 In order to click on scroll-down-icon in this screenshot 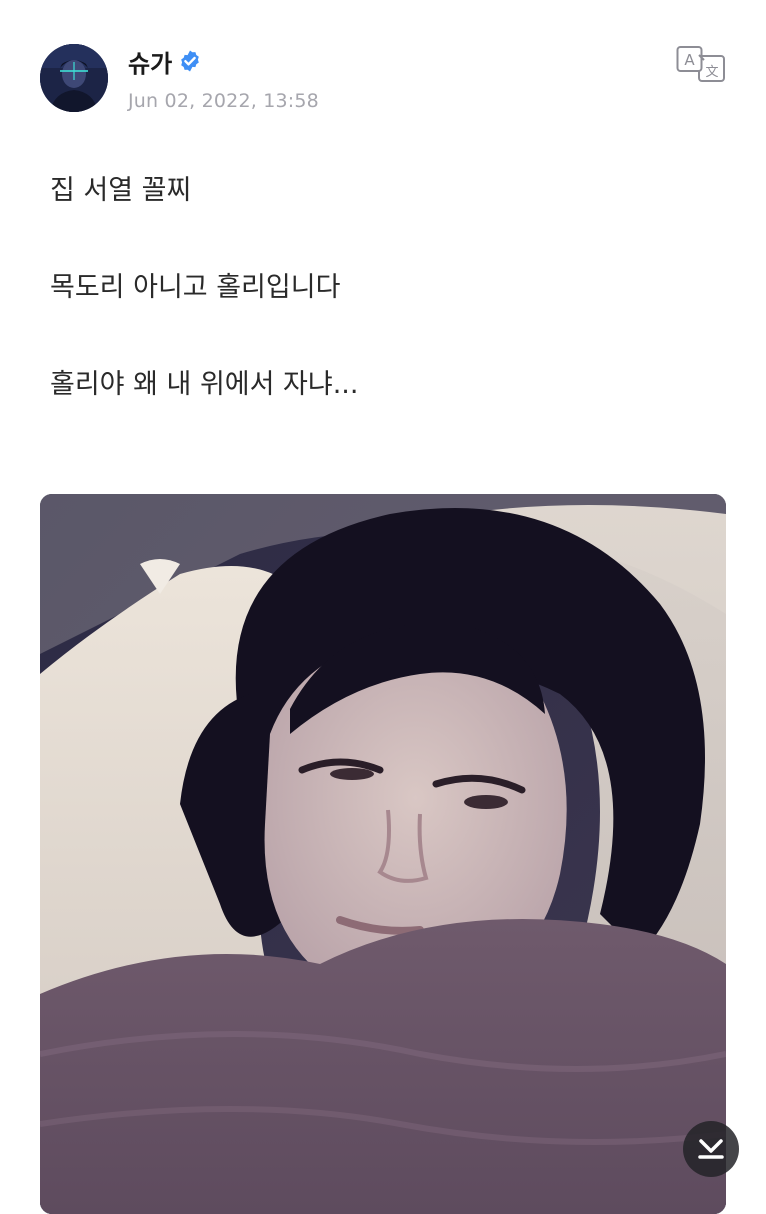, I will do `click(711, 1149)`.